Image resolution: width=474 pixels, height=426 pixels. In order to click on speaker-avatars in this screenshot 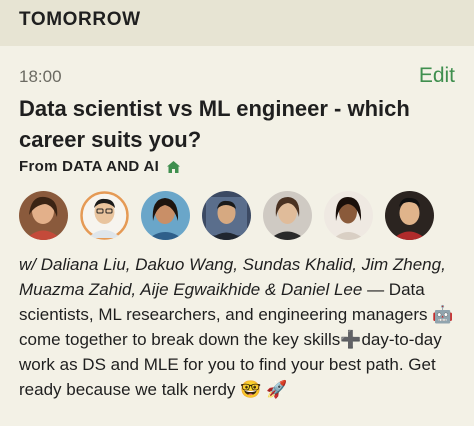, I will do `click(226, 215)`.